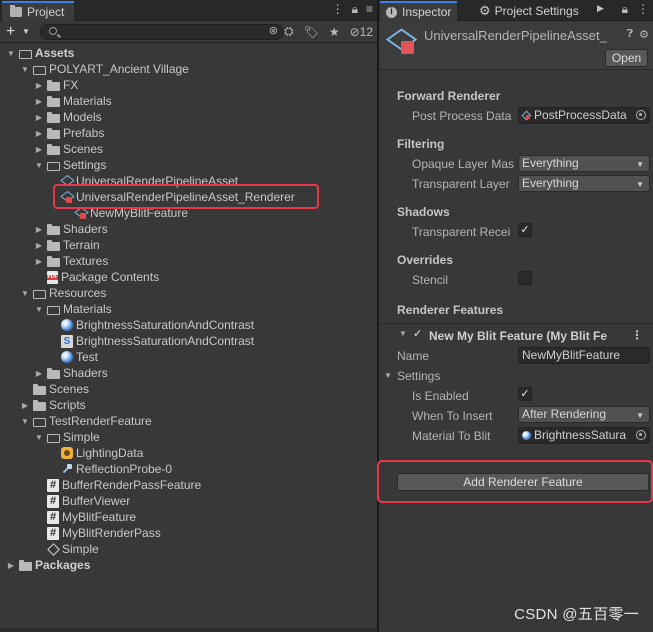 The height and width of the screenshot is (632, 653). What do you see at coordinates (644, 34) in the screenshot?
I see `settings-icon: ⚙` at bounding box center [644, 34].